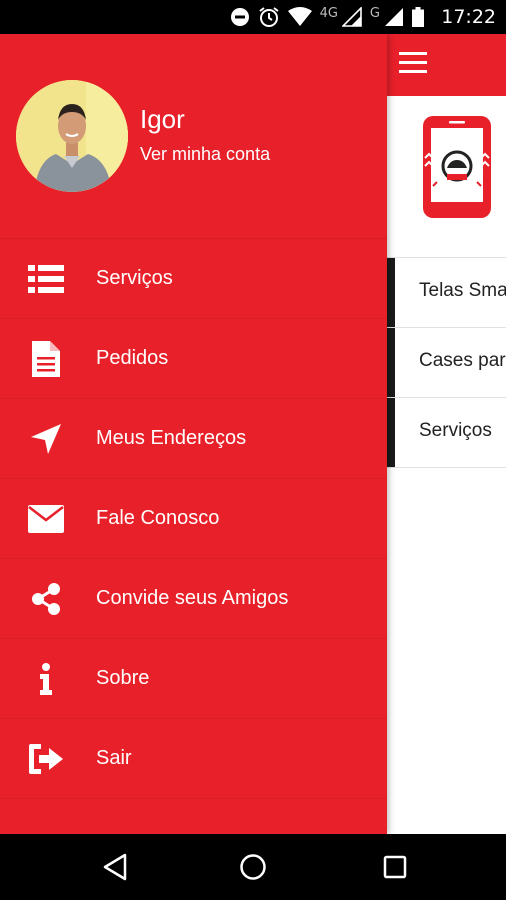 The height and width of the screenshot is (900, 506). Describe the element at coordinates (455, 430) in the screenshot. I see `app-list-label: Serviços` at that location.